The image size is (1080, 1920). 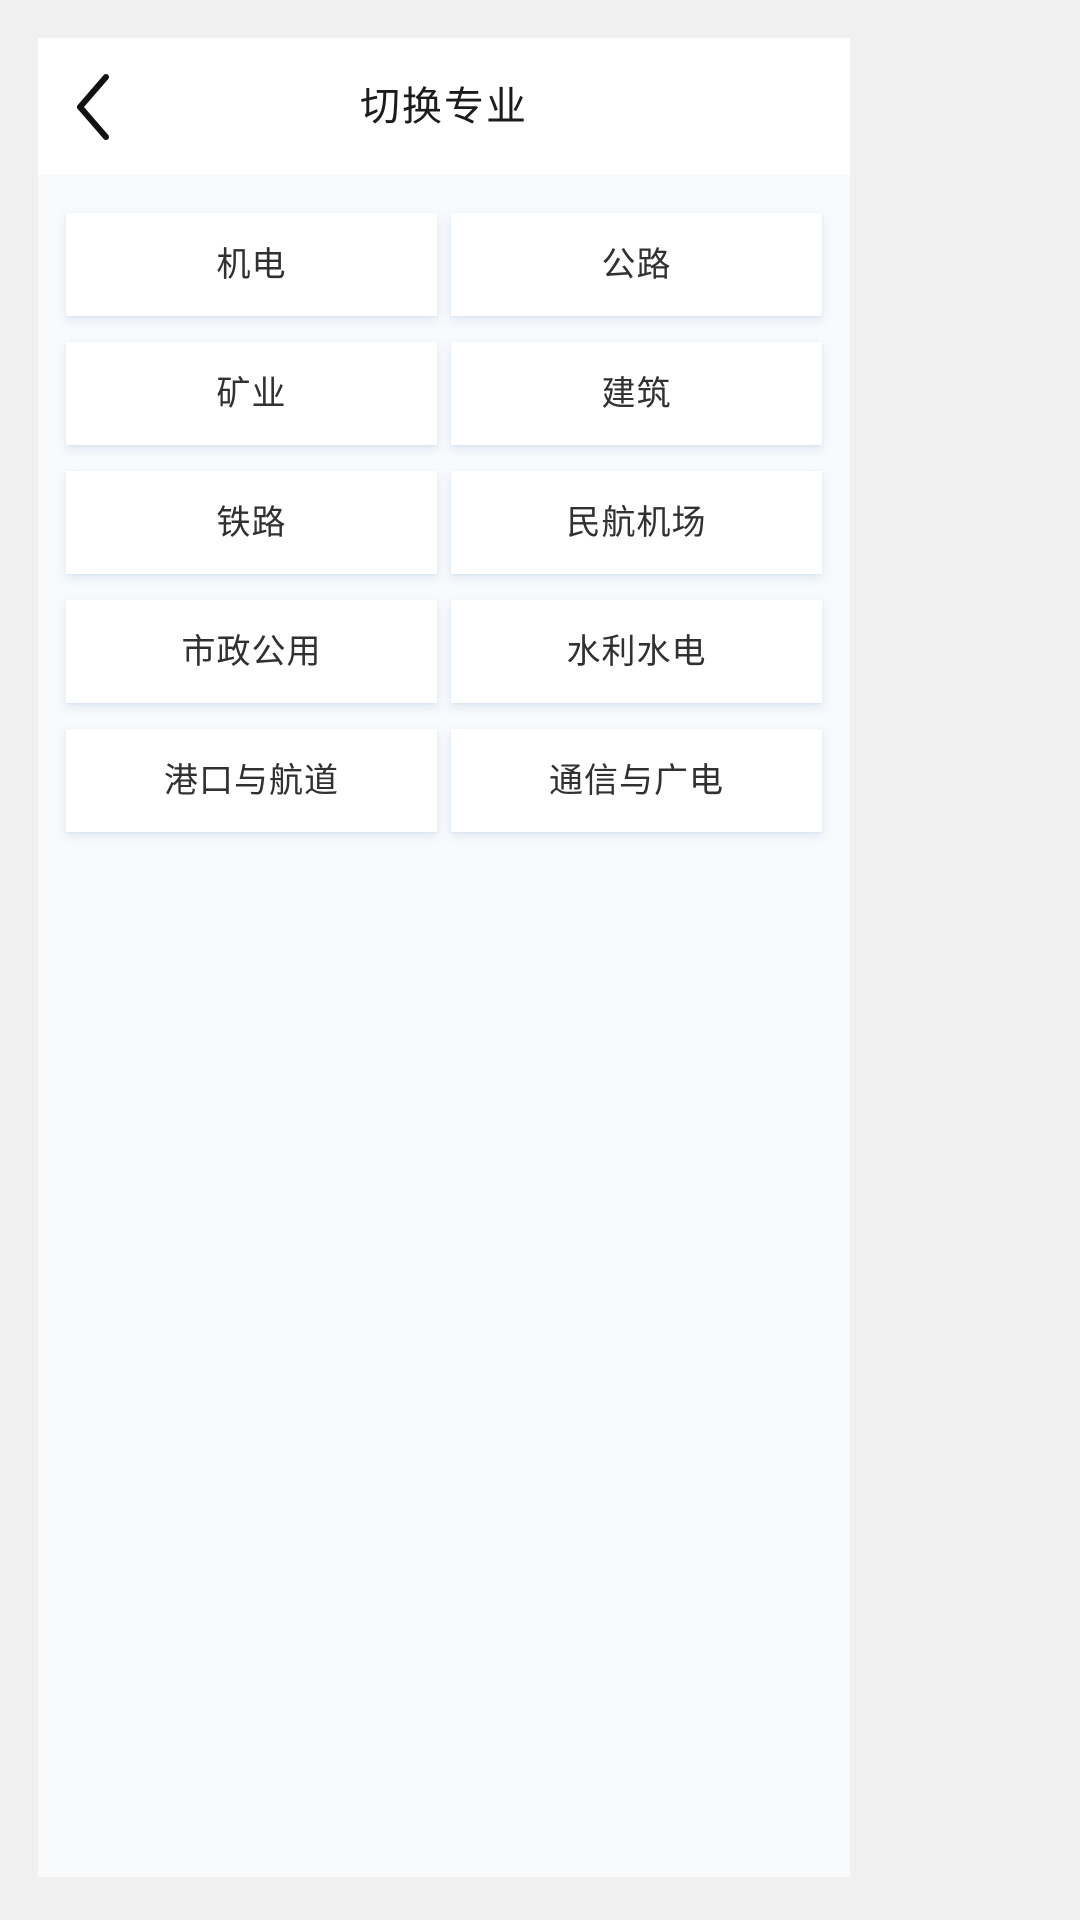 I want to click on specialty-card-label: 机电, so click(x=251, y=264).